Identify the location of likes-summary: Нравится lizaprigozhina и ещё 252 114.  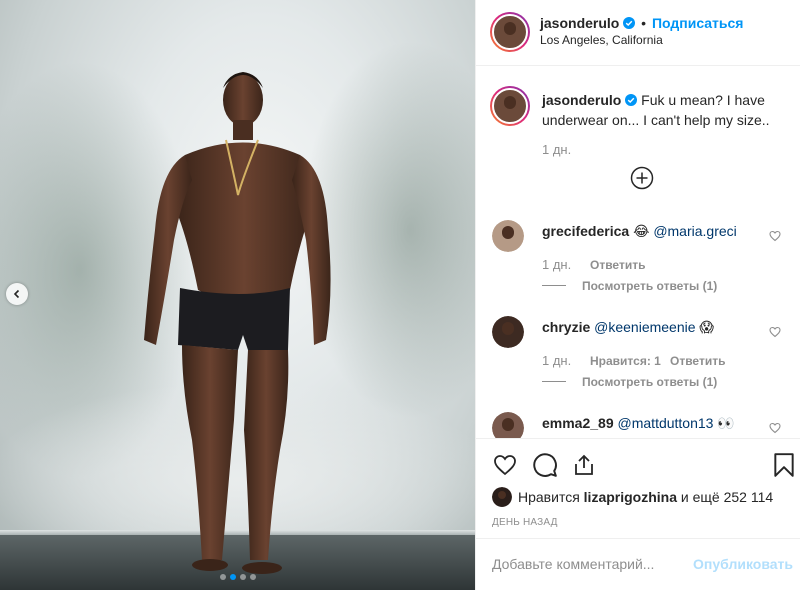
(645, 497).